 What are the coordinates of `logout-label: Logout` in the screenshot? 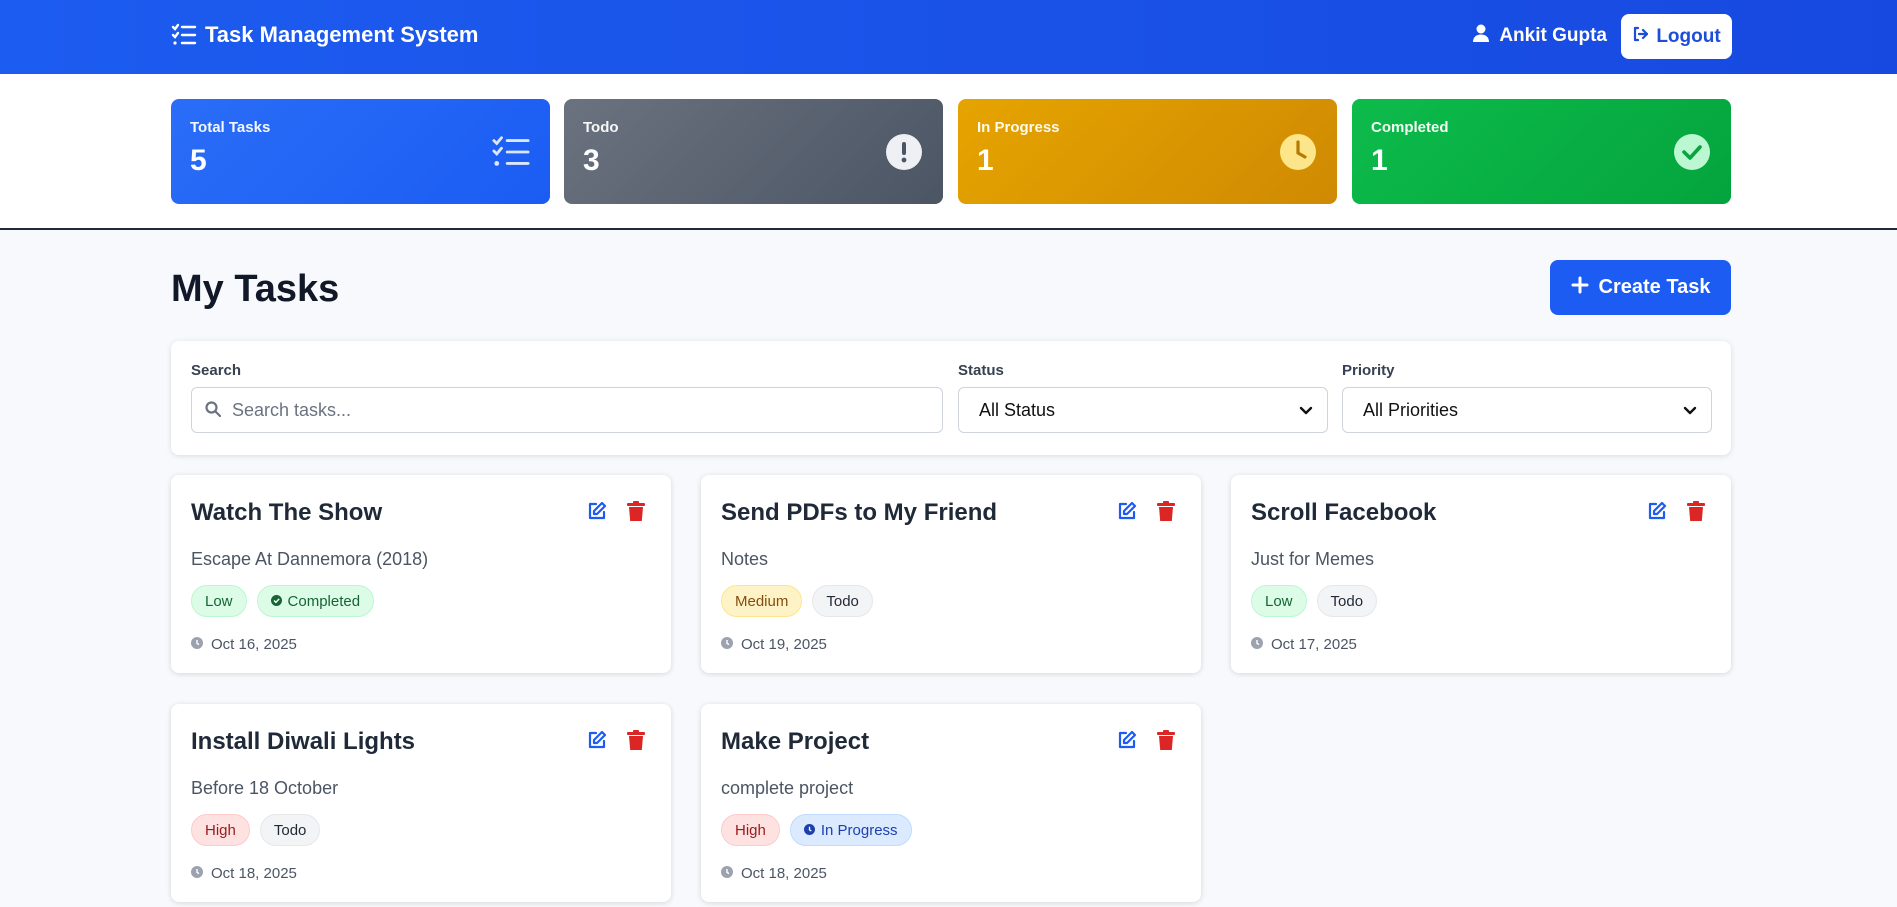 It's located at (1688, 36).